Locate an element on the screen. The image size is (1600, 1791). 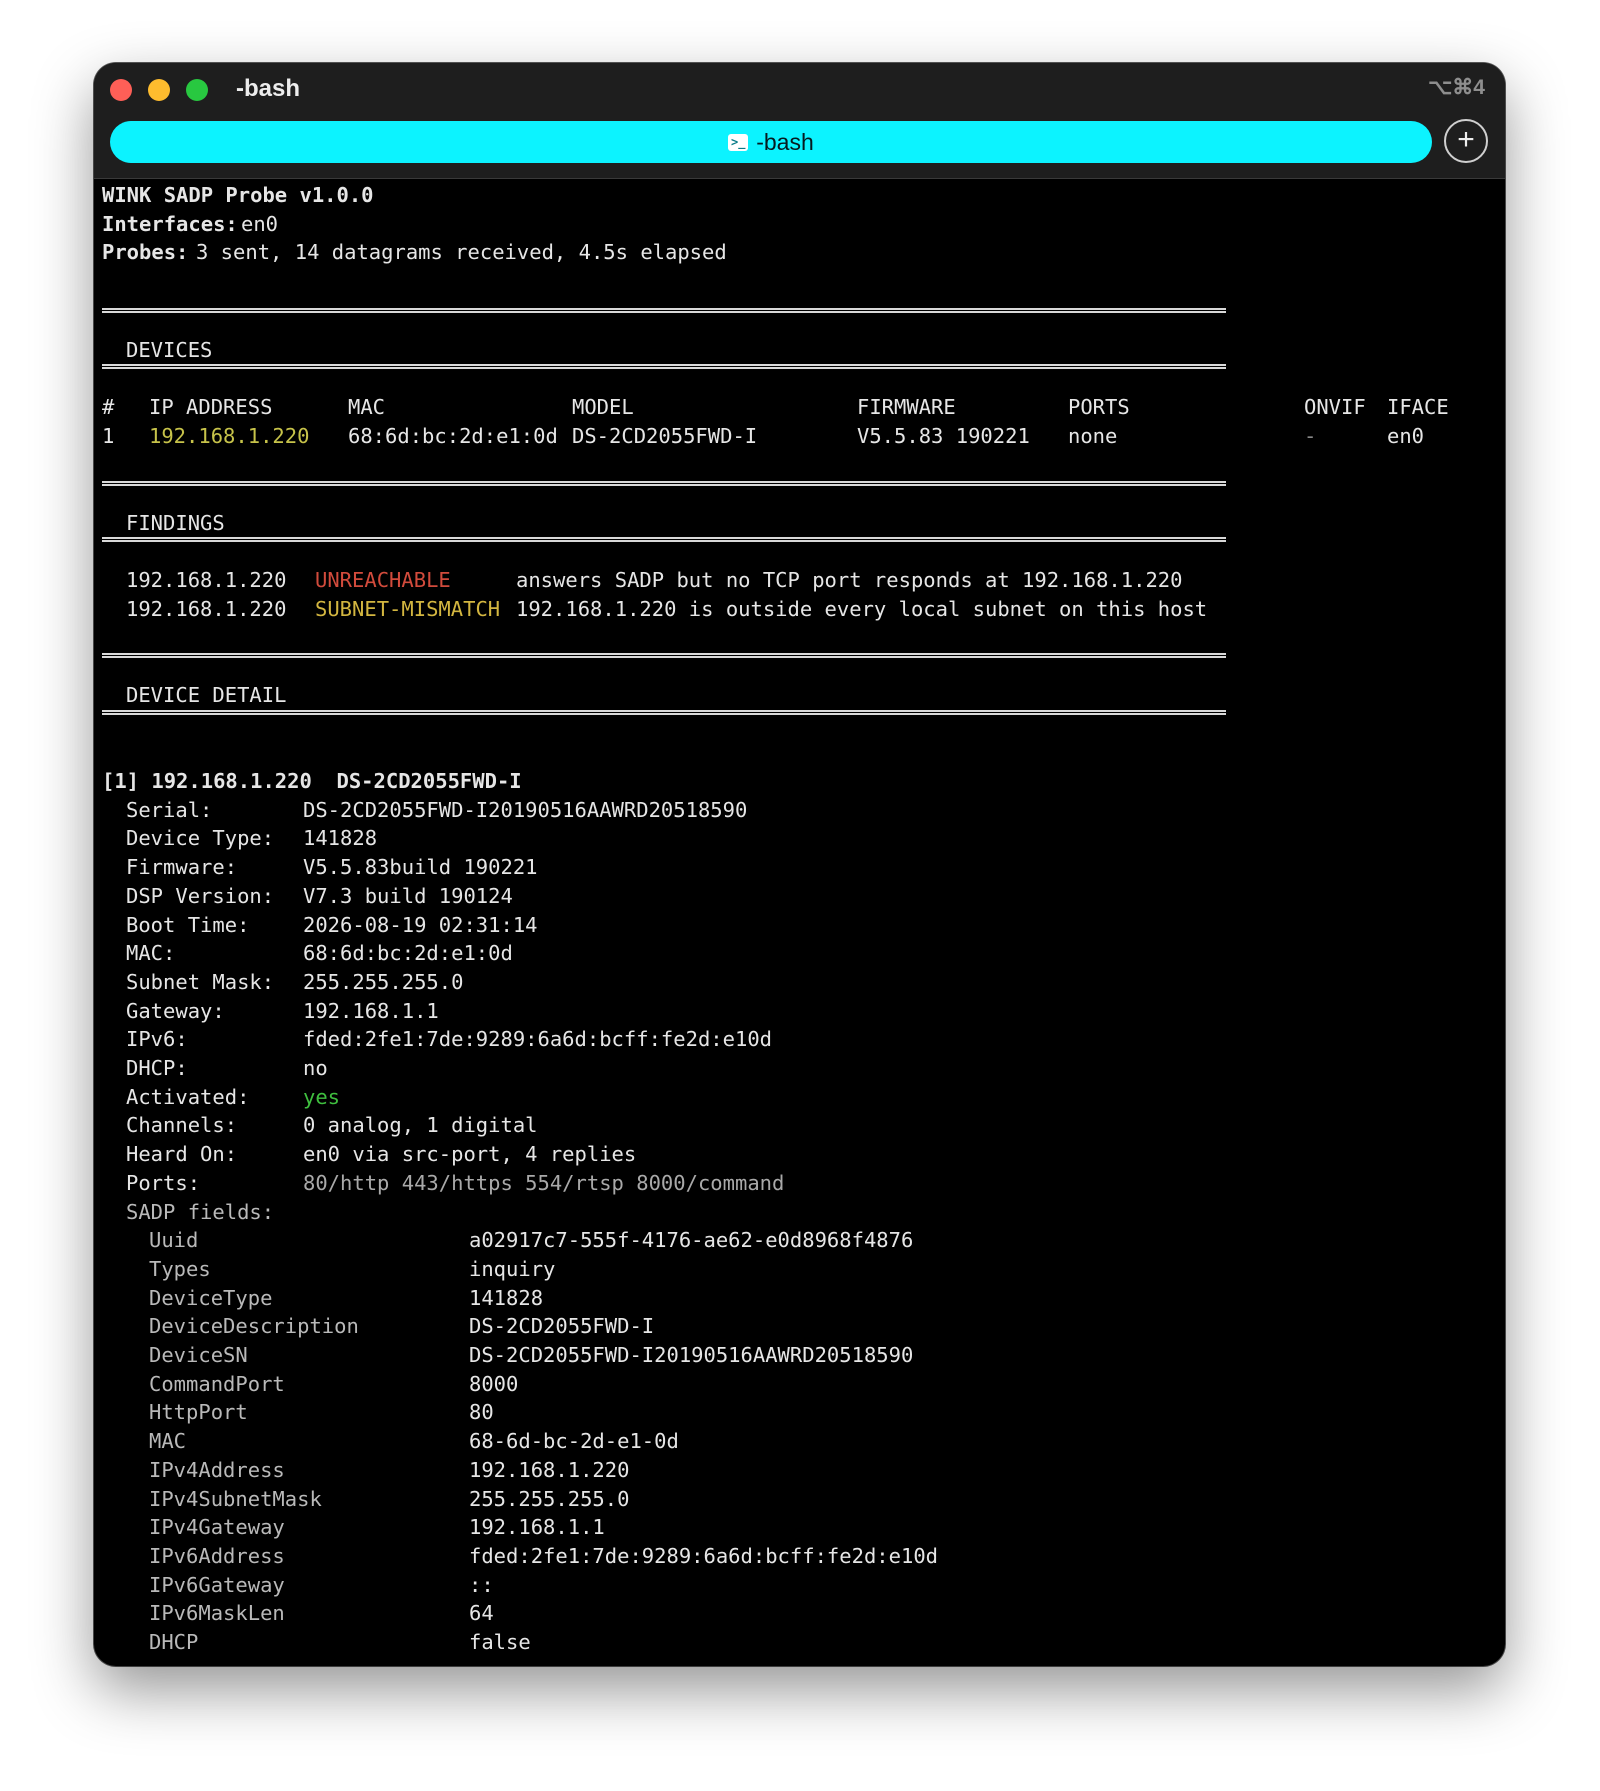
column-header: ONVIF is located at coordinates (1335, 407).